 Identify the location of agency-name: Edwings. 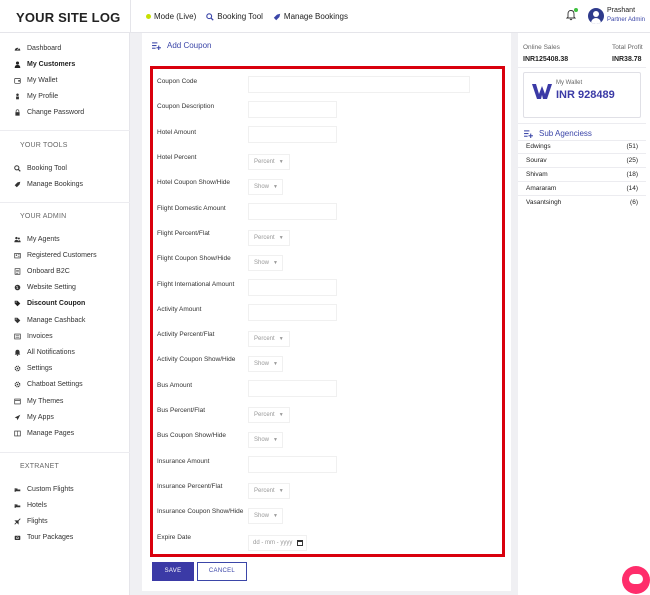
(538, 146).